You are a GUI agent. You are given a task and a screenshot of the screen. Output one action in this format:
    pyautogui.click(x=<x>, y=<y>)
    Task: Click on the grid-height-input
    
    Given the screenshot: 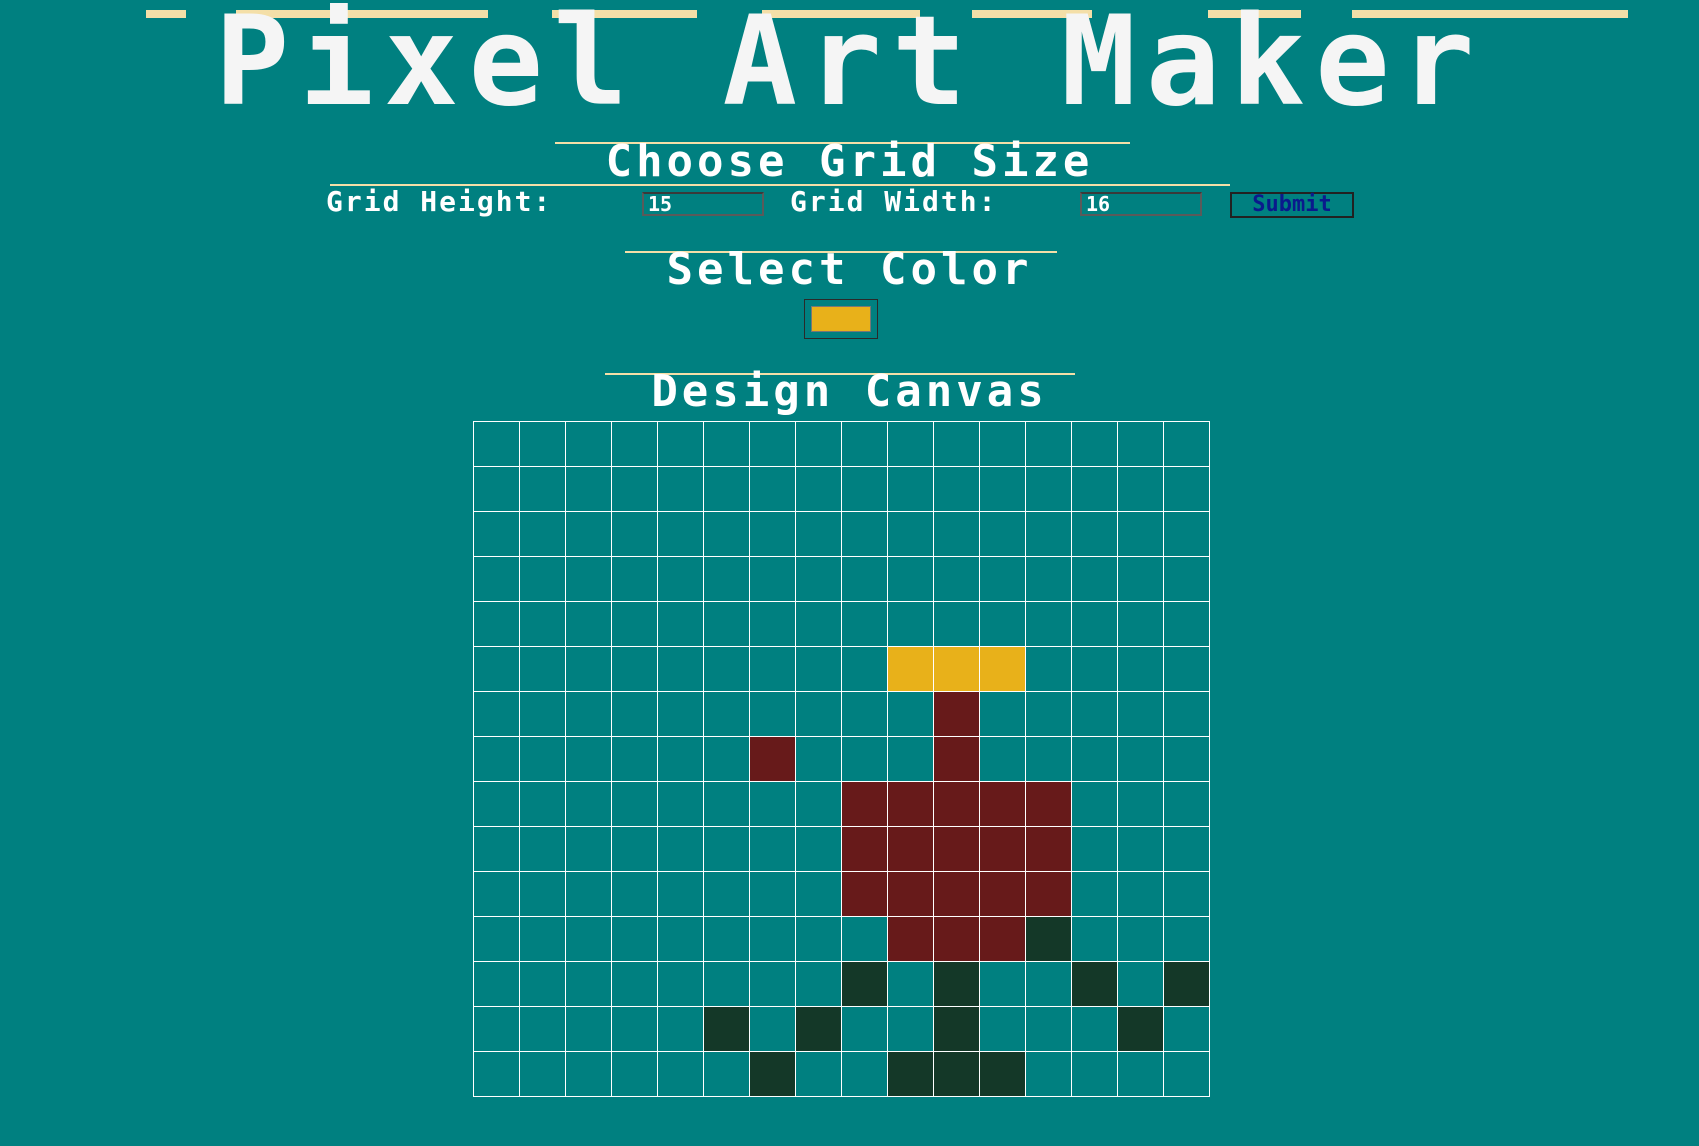 What is the action you would take?
    pyautogui.click(x=703, y=204)
    